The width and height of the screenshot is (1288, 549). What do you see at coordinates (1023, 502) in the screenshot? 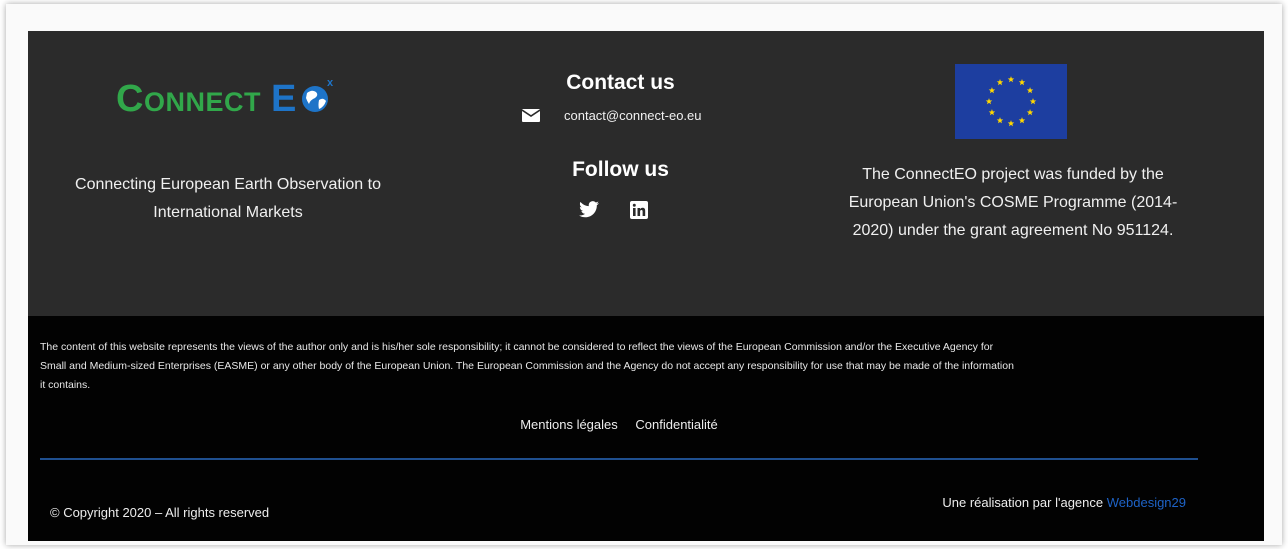
I see `credit-prefix: Une réalisation par l'agence` at bounding box center [1023, 502].